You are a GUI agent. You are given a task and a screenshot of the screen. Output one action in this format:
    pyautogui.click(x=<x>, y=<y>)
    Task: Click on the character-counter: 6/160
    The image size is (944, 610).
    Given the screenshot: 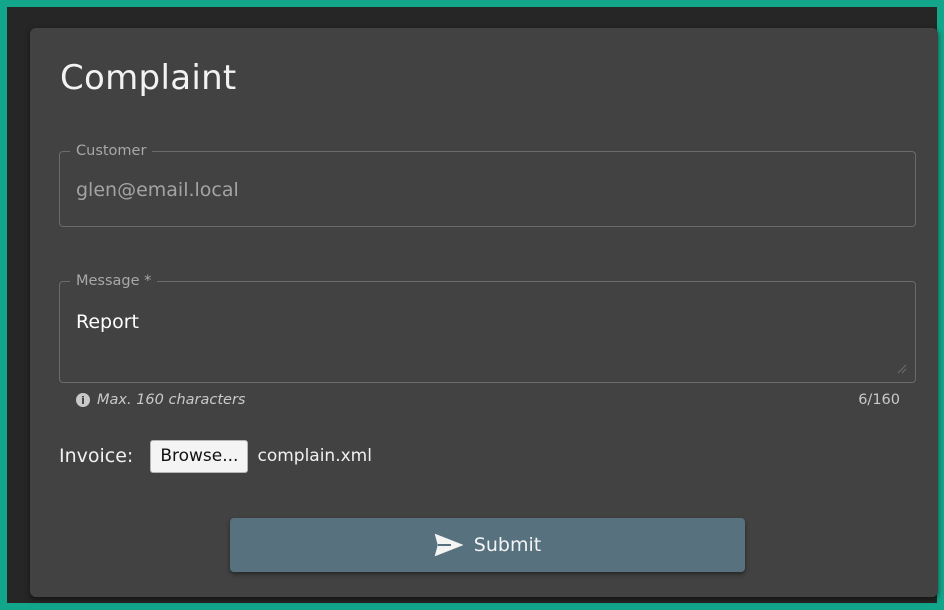 What is the action you would take?
    pyautogui.click(x=879, y=400)
    